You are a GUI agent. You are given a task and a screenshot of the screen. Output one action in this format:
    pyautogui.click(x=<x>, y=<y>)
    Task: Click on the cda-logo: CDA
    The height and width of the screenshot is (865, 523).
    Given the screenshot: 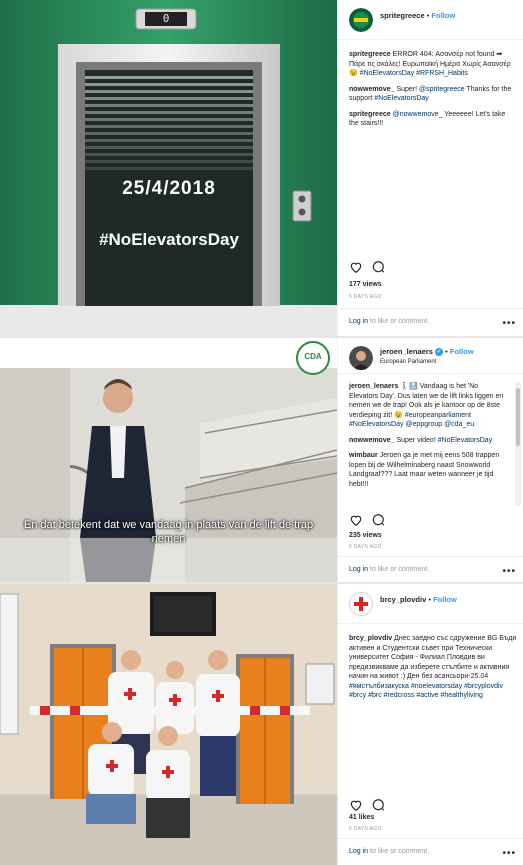 What is the action you would take?
    pyautogui.click(x=313, y=356)
    